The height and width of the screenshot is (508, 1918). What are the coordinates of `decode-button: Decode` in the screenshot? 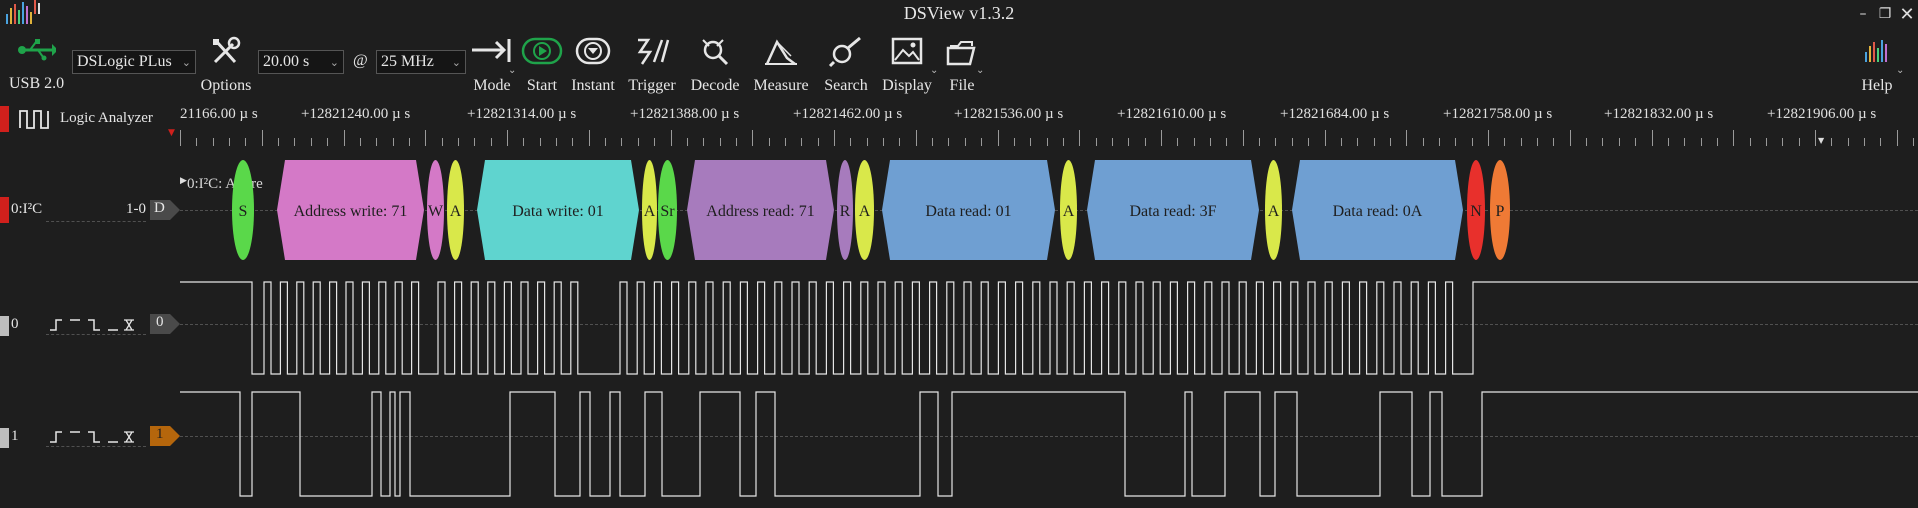 It's located at (715, 65).